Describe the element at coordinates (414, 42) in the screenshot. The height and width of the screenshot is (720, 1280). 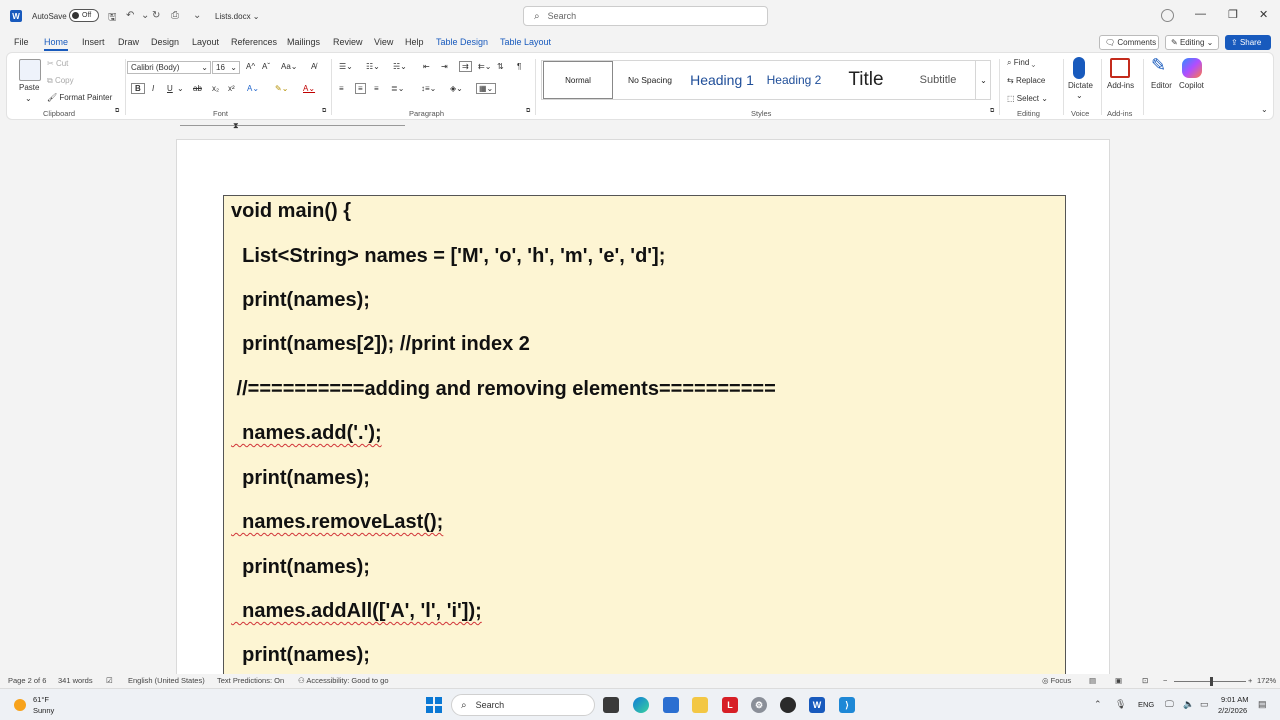
I see `tab-help: Help` at that location.